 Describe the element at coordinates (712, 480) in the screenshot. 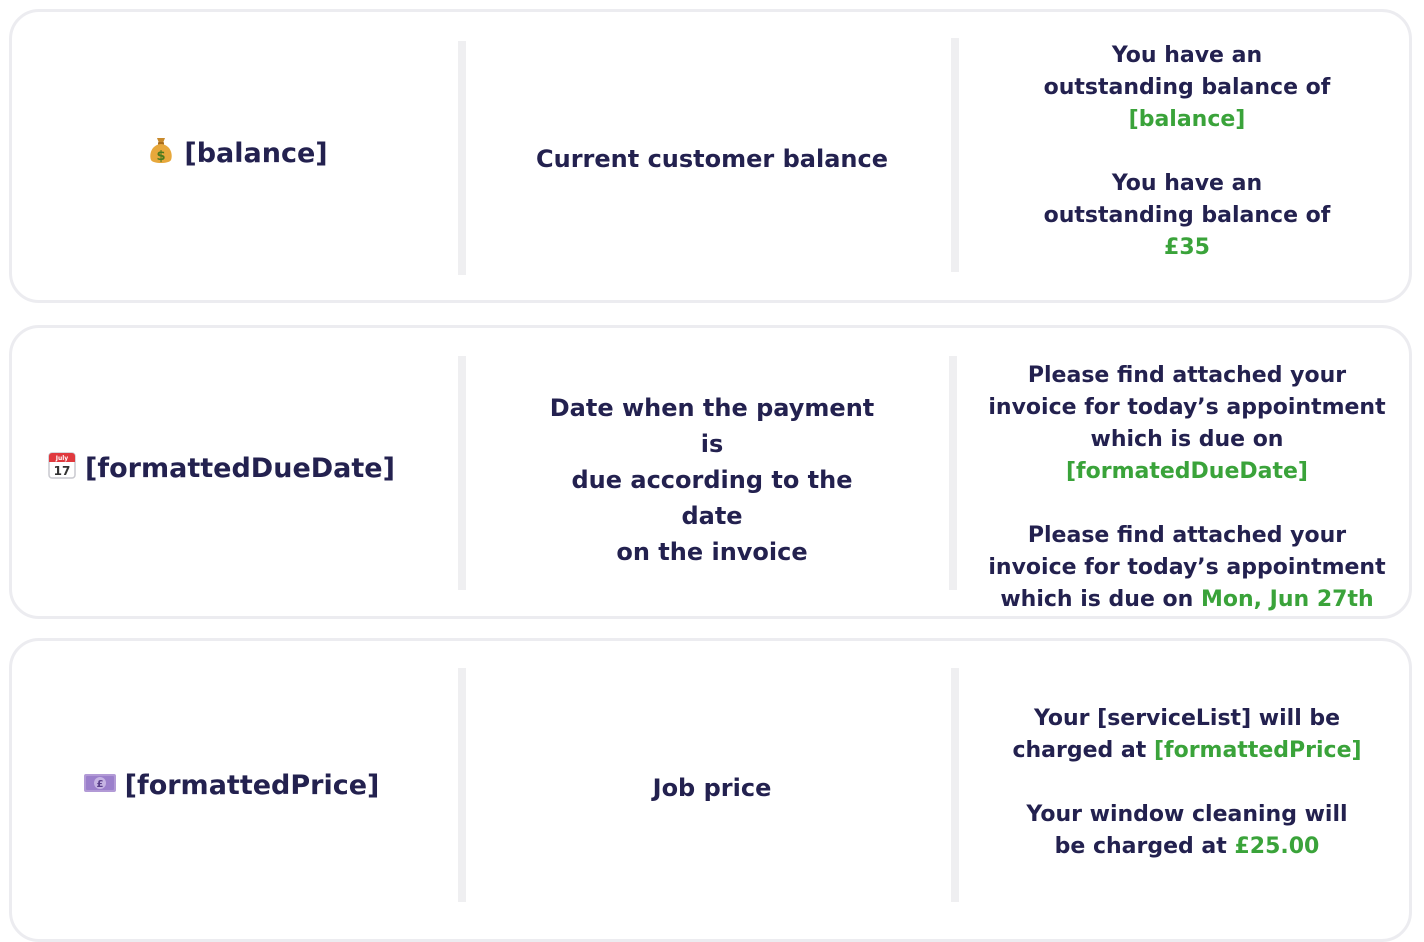

I see `description-line: due according to the` at that location.